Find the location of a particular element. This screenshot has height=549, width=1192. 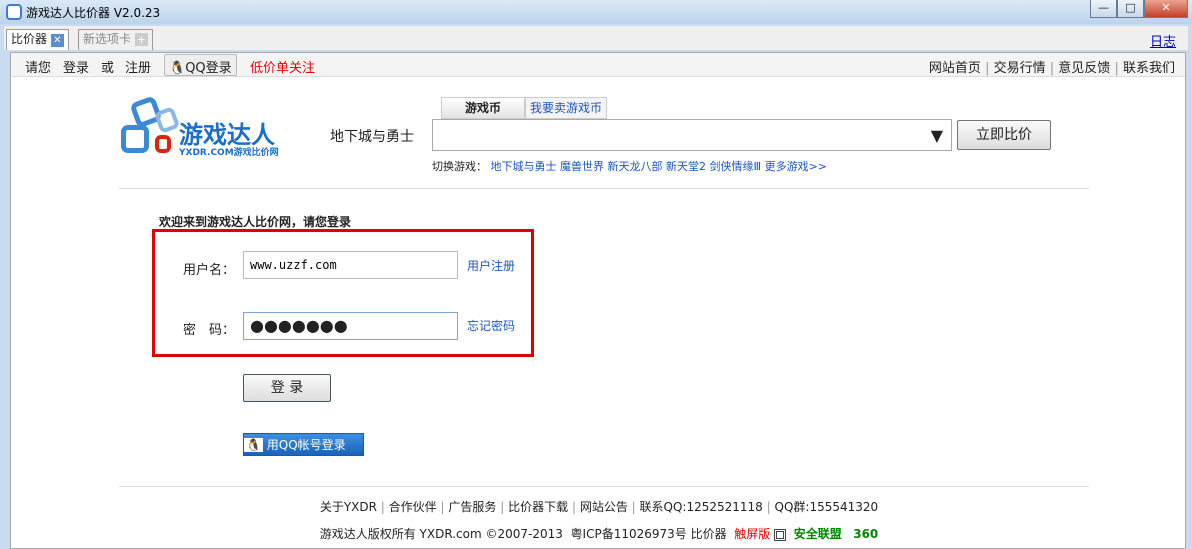

360-badge: 360 is located at coordinates (865, 534).